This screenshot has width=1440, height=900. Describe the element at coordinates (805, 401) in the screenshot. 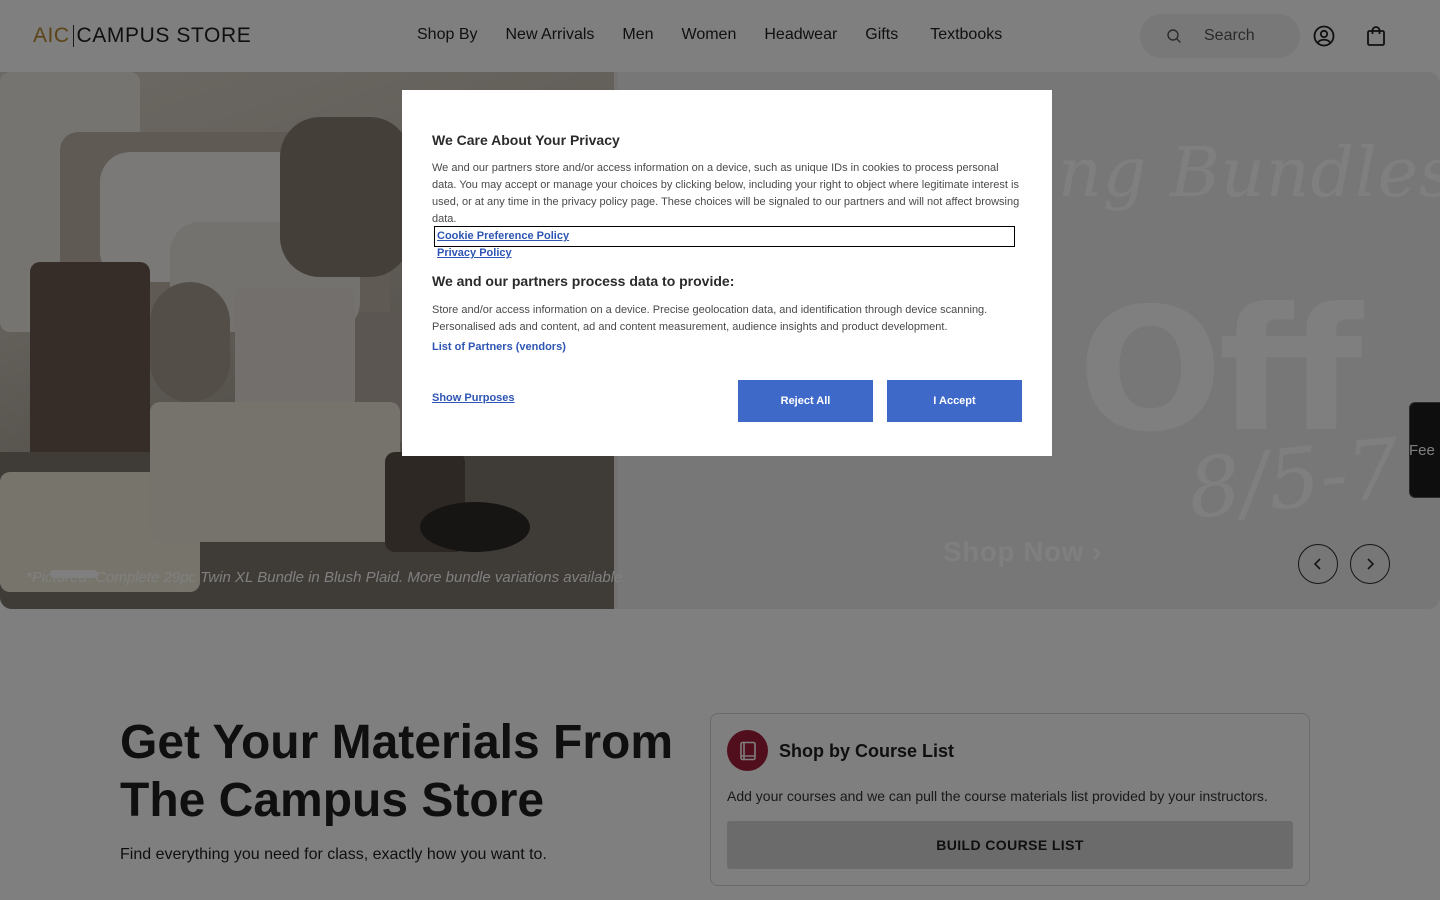

I see `reject-all-button: Reject All` at that location.